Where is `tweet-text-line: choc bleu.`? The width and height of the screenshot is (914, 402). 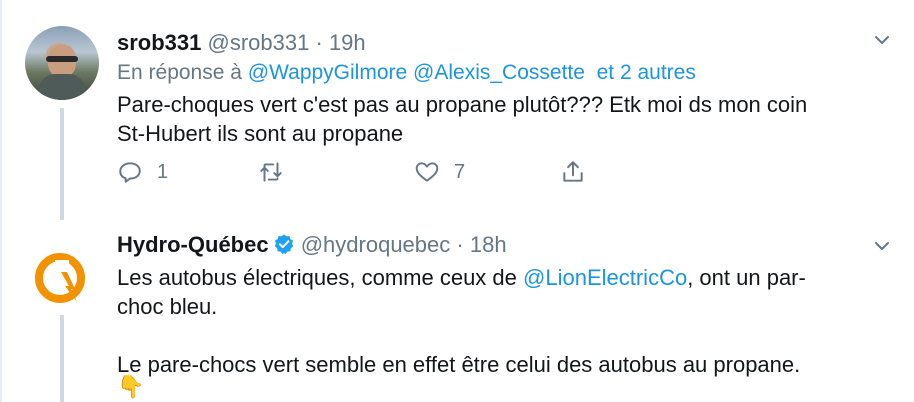 tweet-text-line: choc bleu. is located at coordinates (167, 306).